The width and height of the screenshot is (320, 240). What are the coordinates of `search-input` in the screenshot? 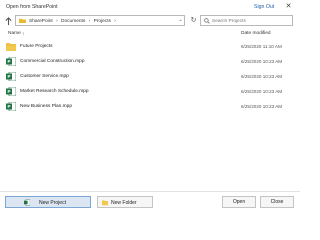 It's located at (251, 21).